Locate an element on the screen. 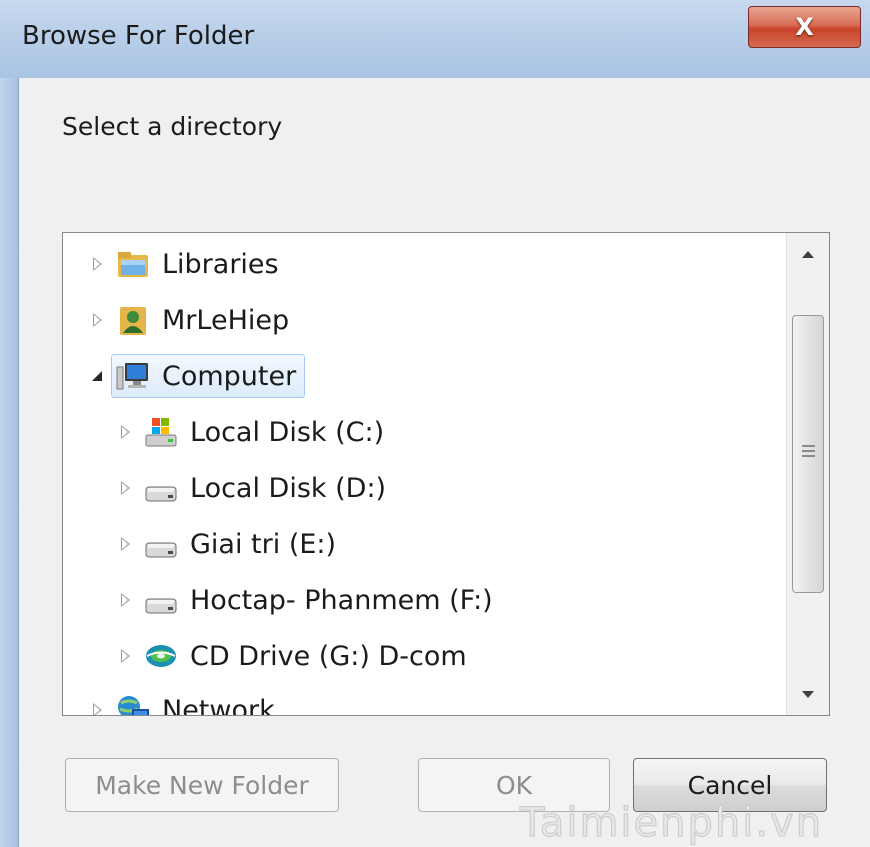  window-title: Browse For Folder is located at coordinates (138, 36).